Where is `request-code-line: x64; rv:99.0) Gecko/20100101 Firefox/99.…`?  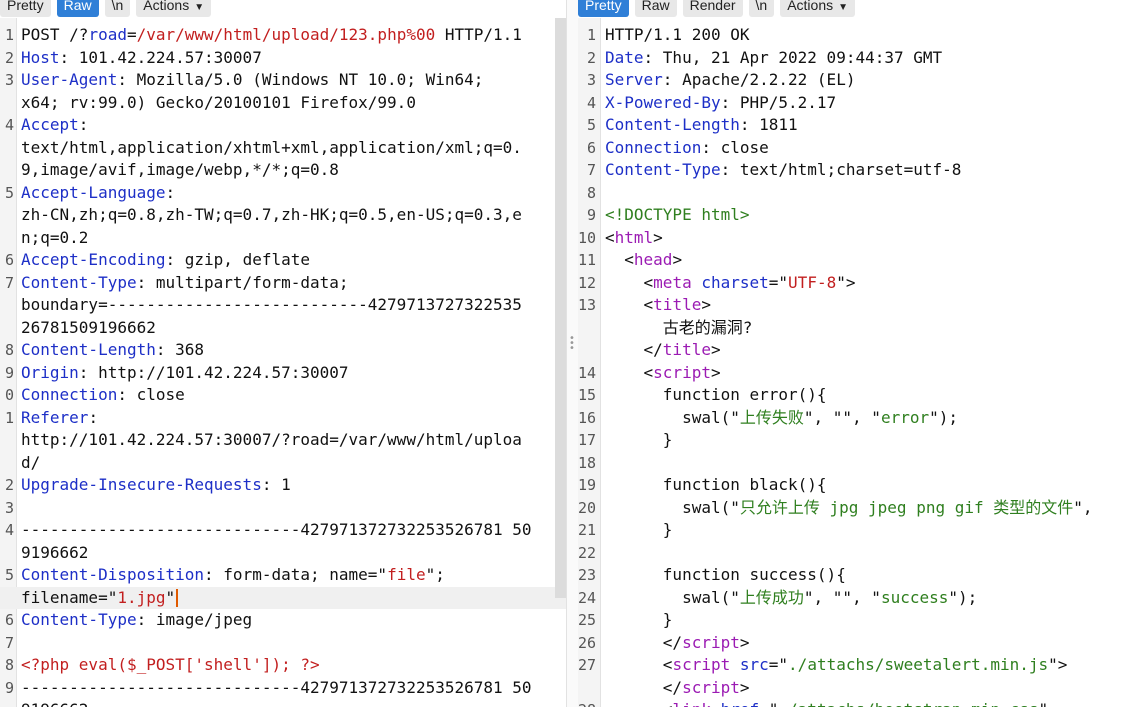 request-code-line: x64; rv:99.0) Gecko/20100101 Firefox/99.… is located at coordinates (283, 103).